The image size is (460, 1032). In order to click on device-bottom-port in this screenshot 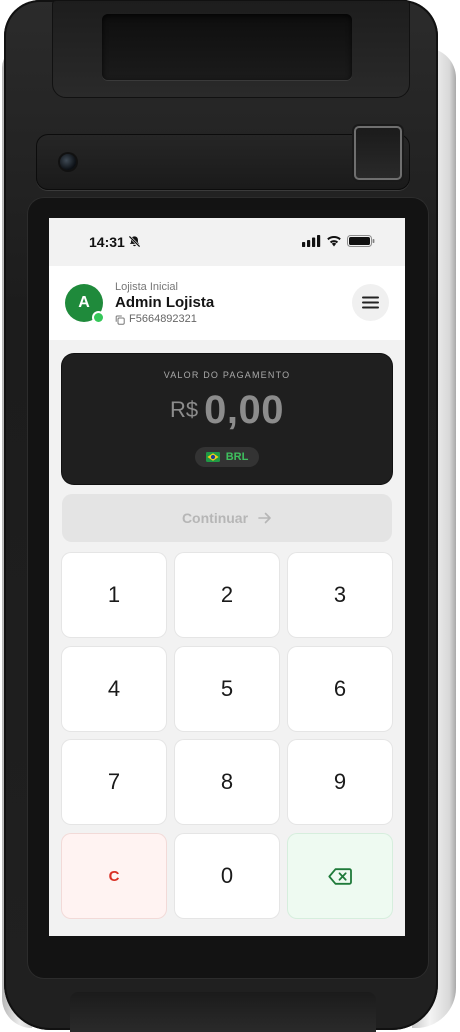, I will do `click(223, 1012)`.